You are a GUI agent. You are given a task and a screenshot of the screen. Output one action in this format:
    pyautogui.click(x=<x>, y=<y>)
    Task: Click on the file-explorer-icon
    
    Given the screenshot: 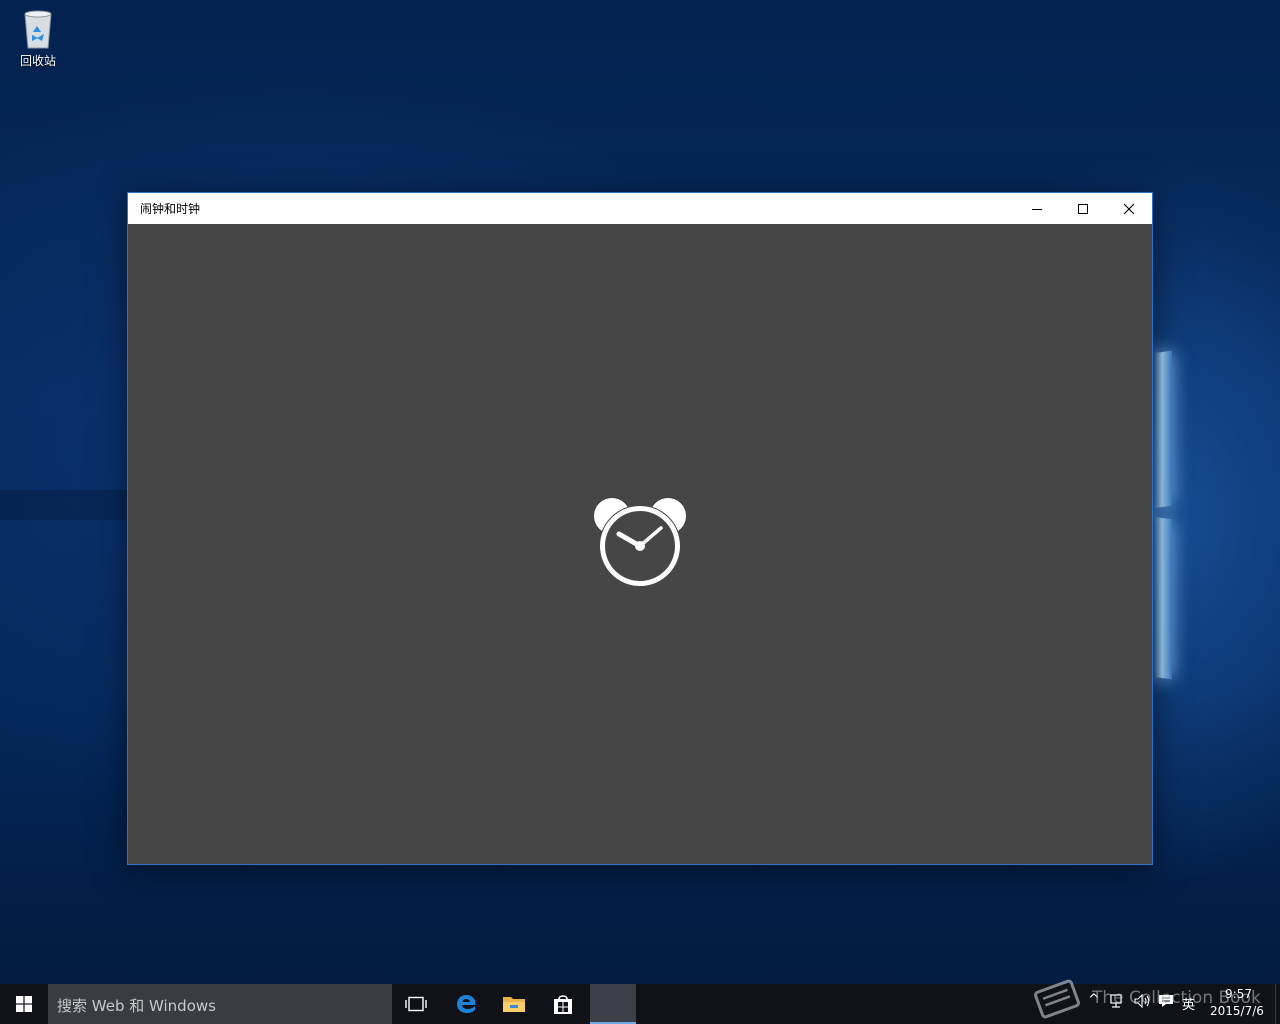 What is the action you would take?
    pyautogui.click(x=514, y=1004)
    